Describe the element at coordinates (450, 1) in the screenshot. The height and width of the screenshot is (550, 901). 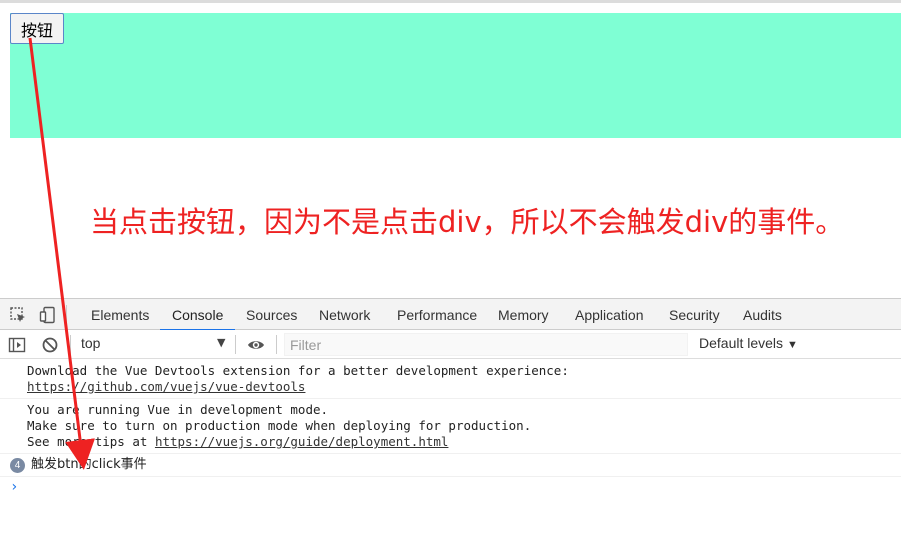
I see `top-border` at that location.